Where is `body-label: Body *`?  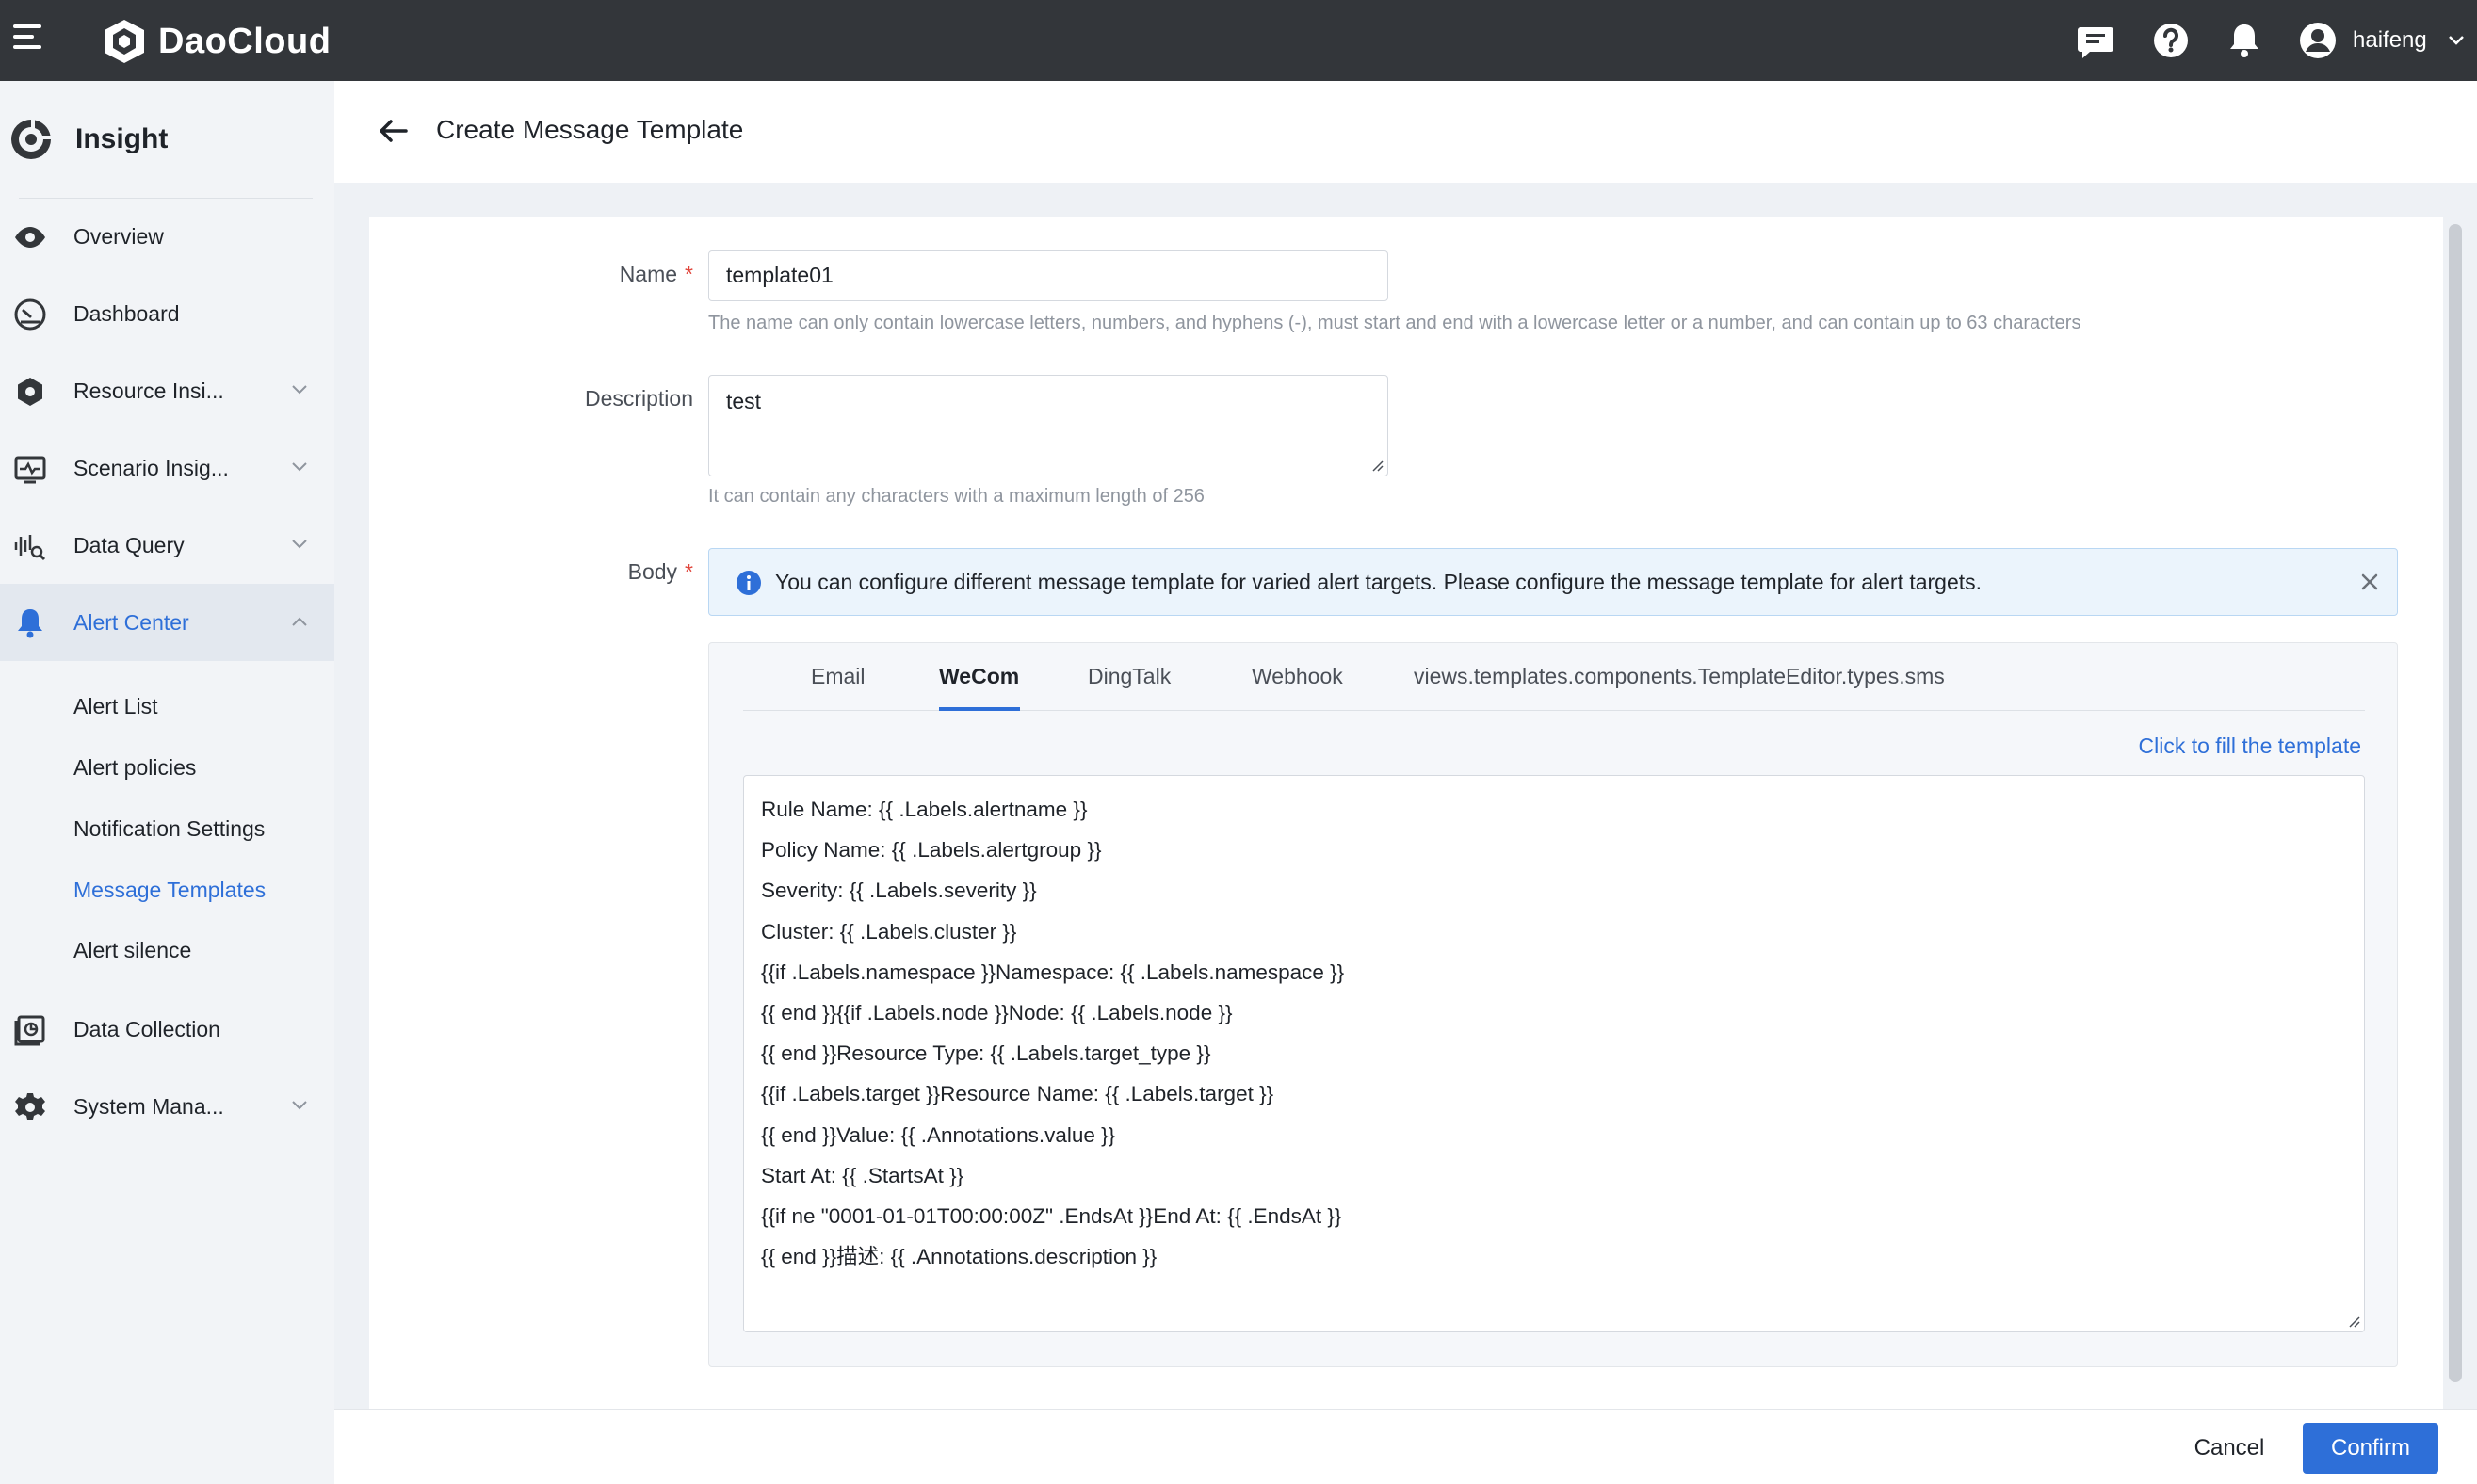
body-label: Body * is located at coordinates (542, 572).